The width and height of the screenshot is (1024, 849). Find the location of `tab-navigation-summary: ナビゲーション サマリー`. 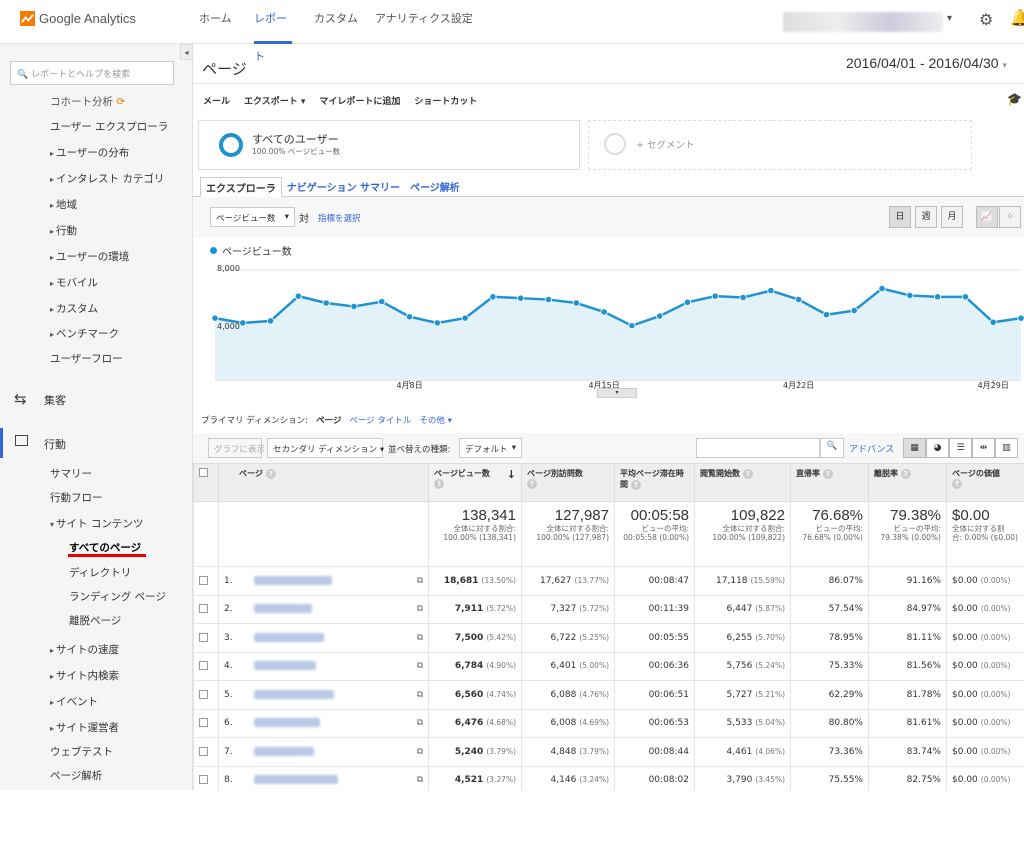

tab-navigation-summary: ナビゲーション サマリー is located at coordinates (343, 187).